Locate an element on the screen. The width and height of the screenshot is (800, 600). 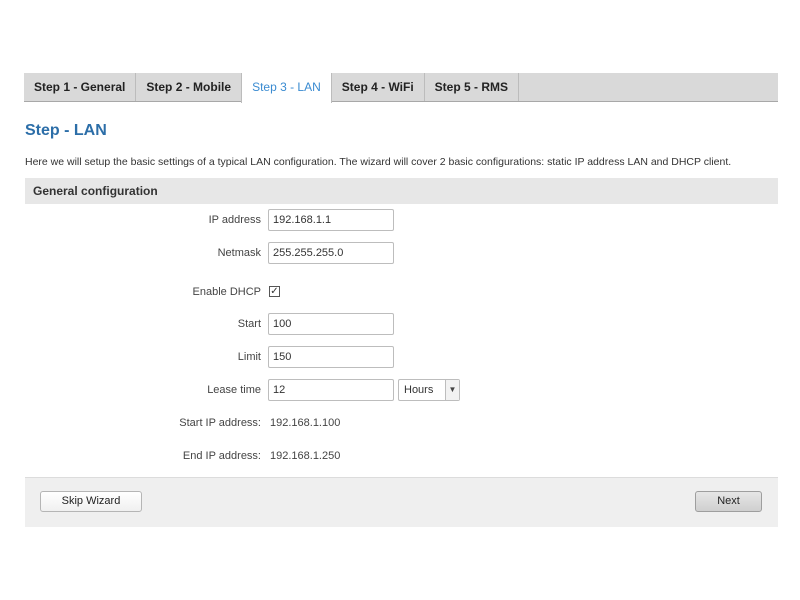
start-row: Start is located at coordinates (401, 324).